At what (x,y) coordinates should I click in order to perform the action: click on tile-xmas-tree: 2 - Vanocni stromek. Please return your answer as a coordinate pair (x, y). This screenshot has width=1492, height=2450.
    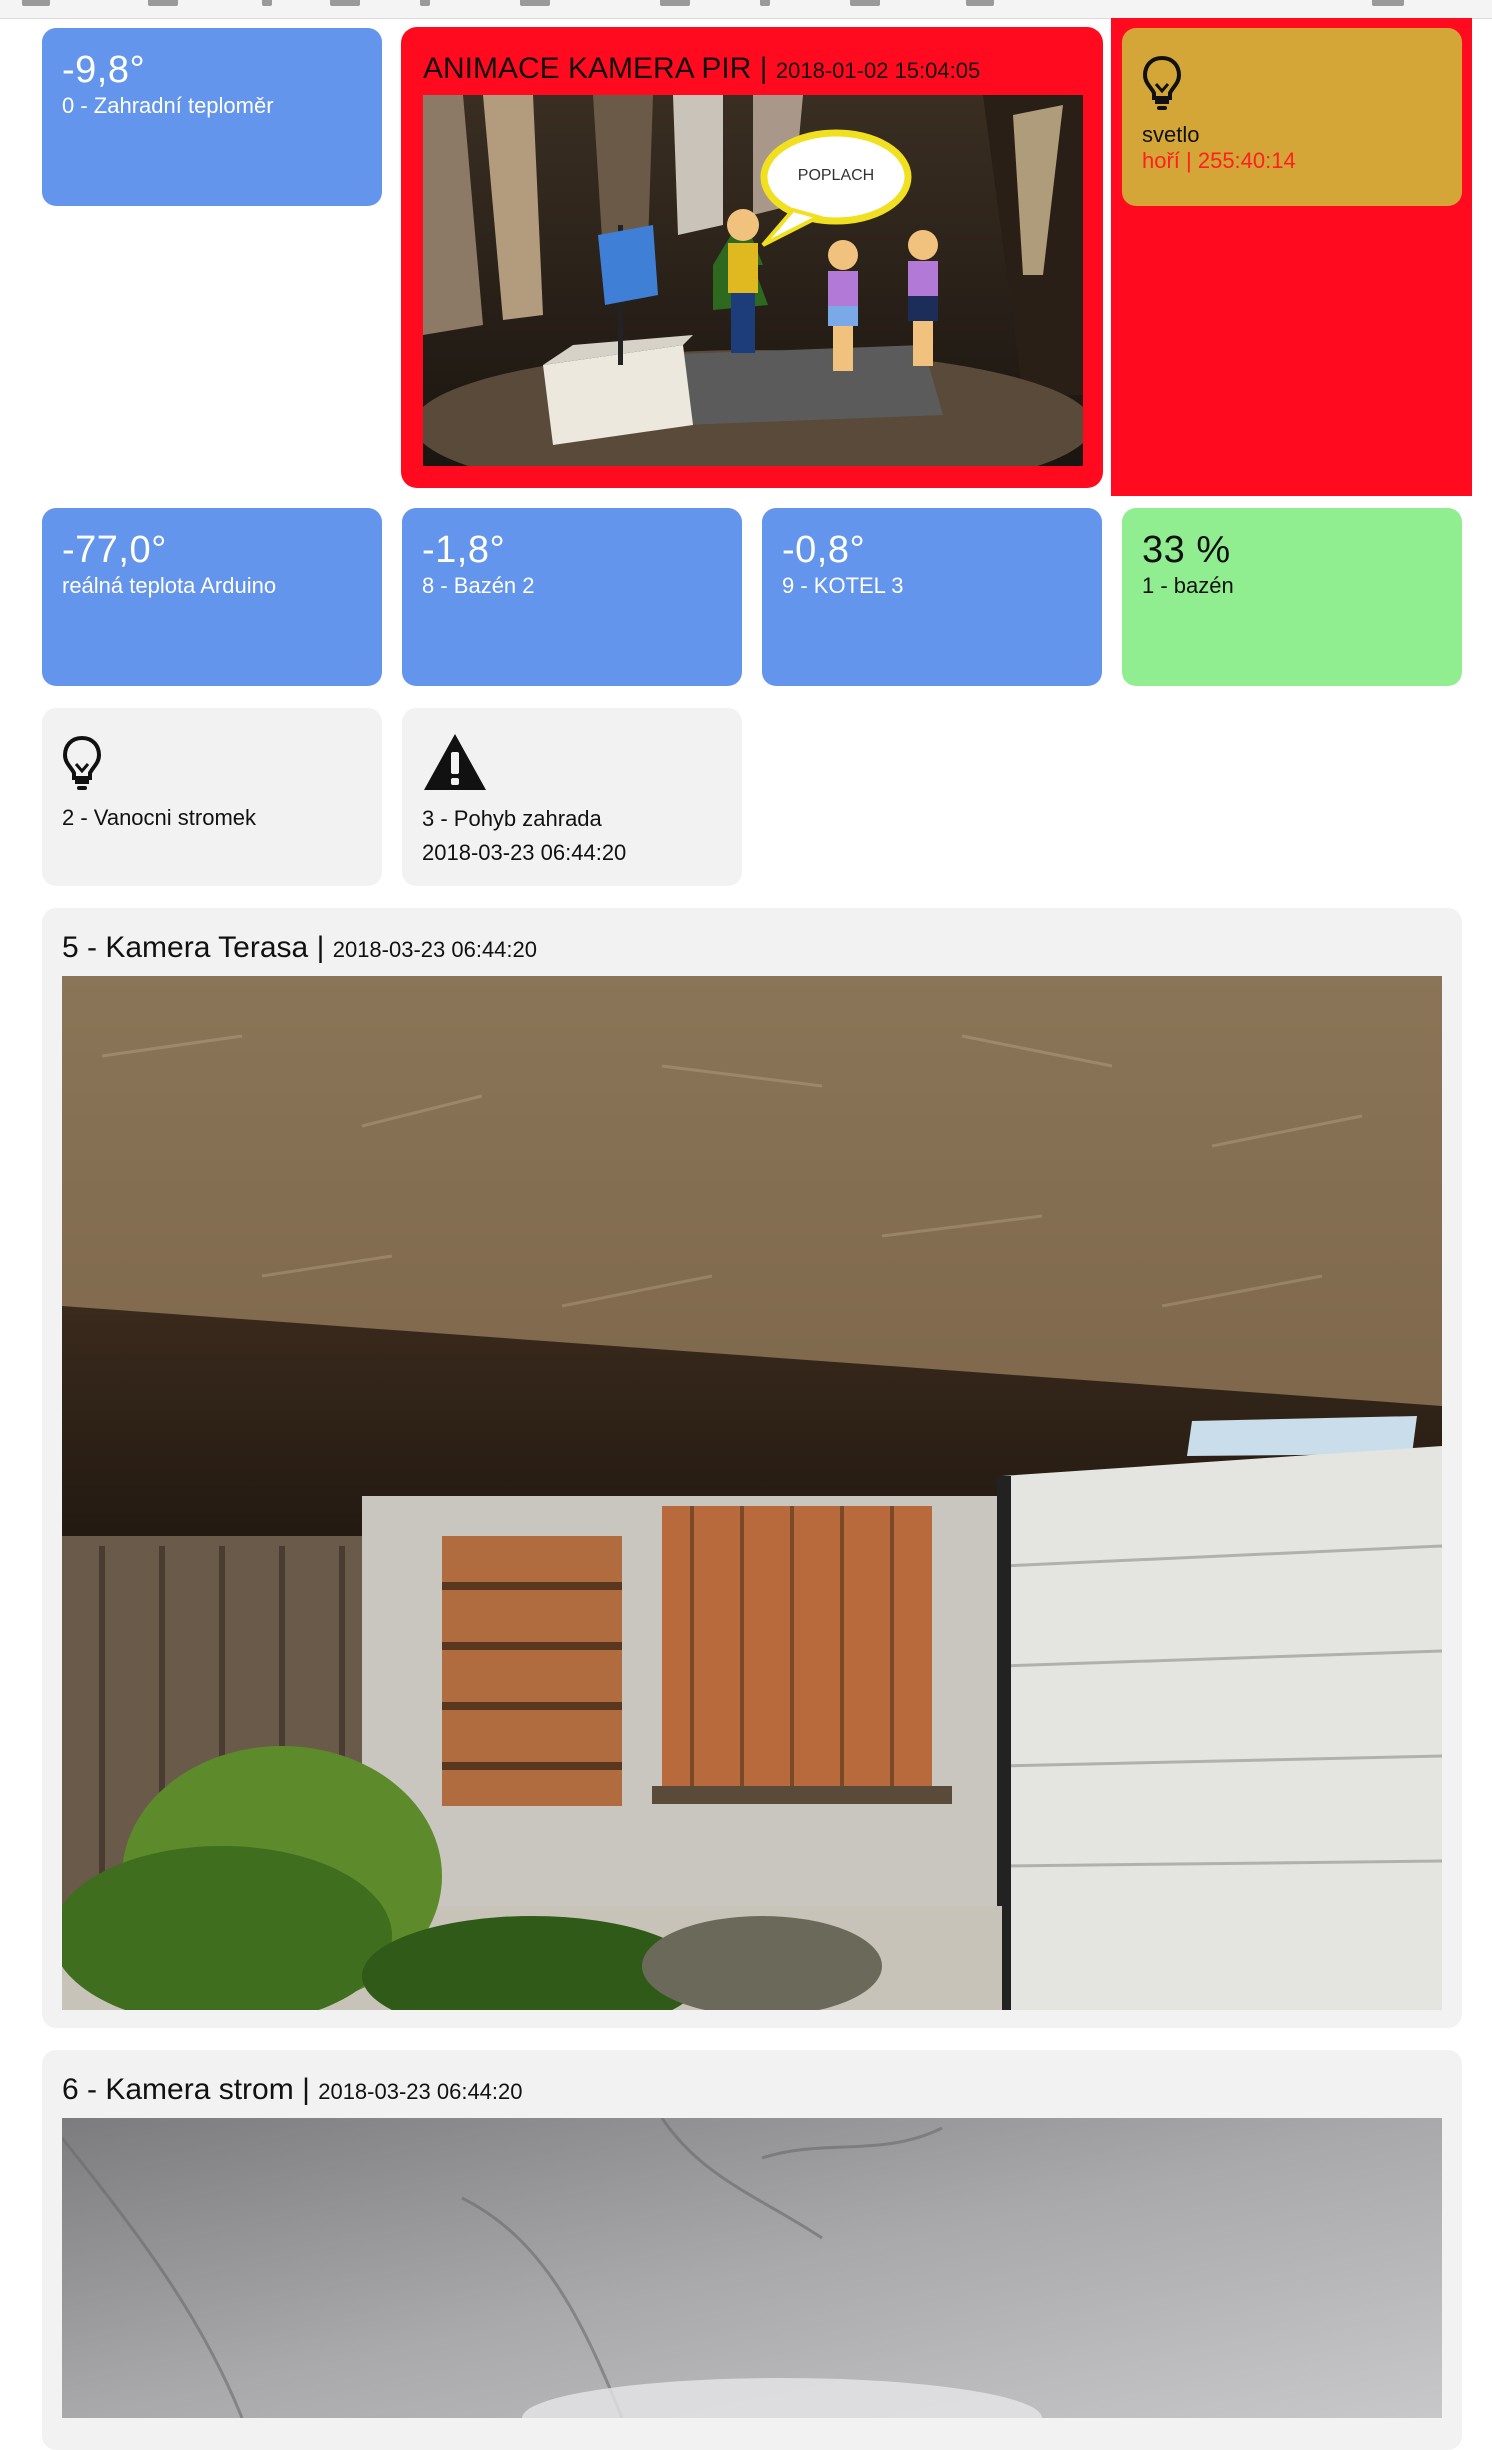
    Looking at the image, I should click on (212, 797).